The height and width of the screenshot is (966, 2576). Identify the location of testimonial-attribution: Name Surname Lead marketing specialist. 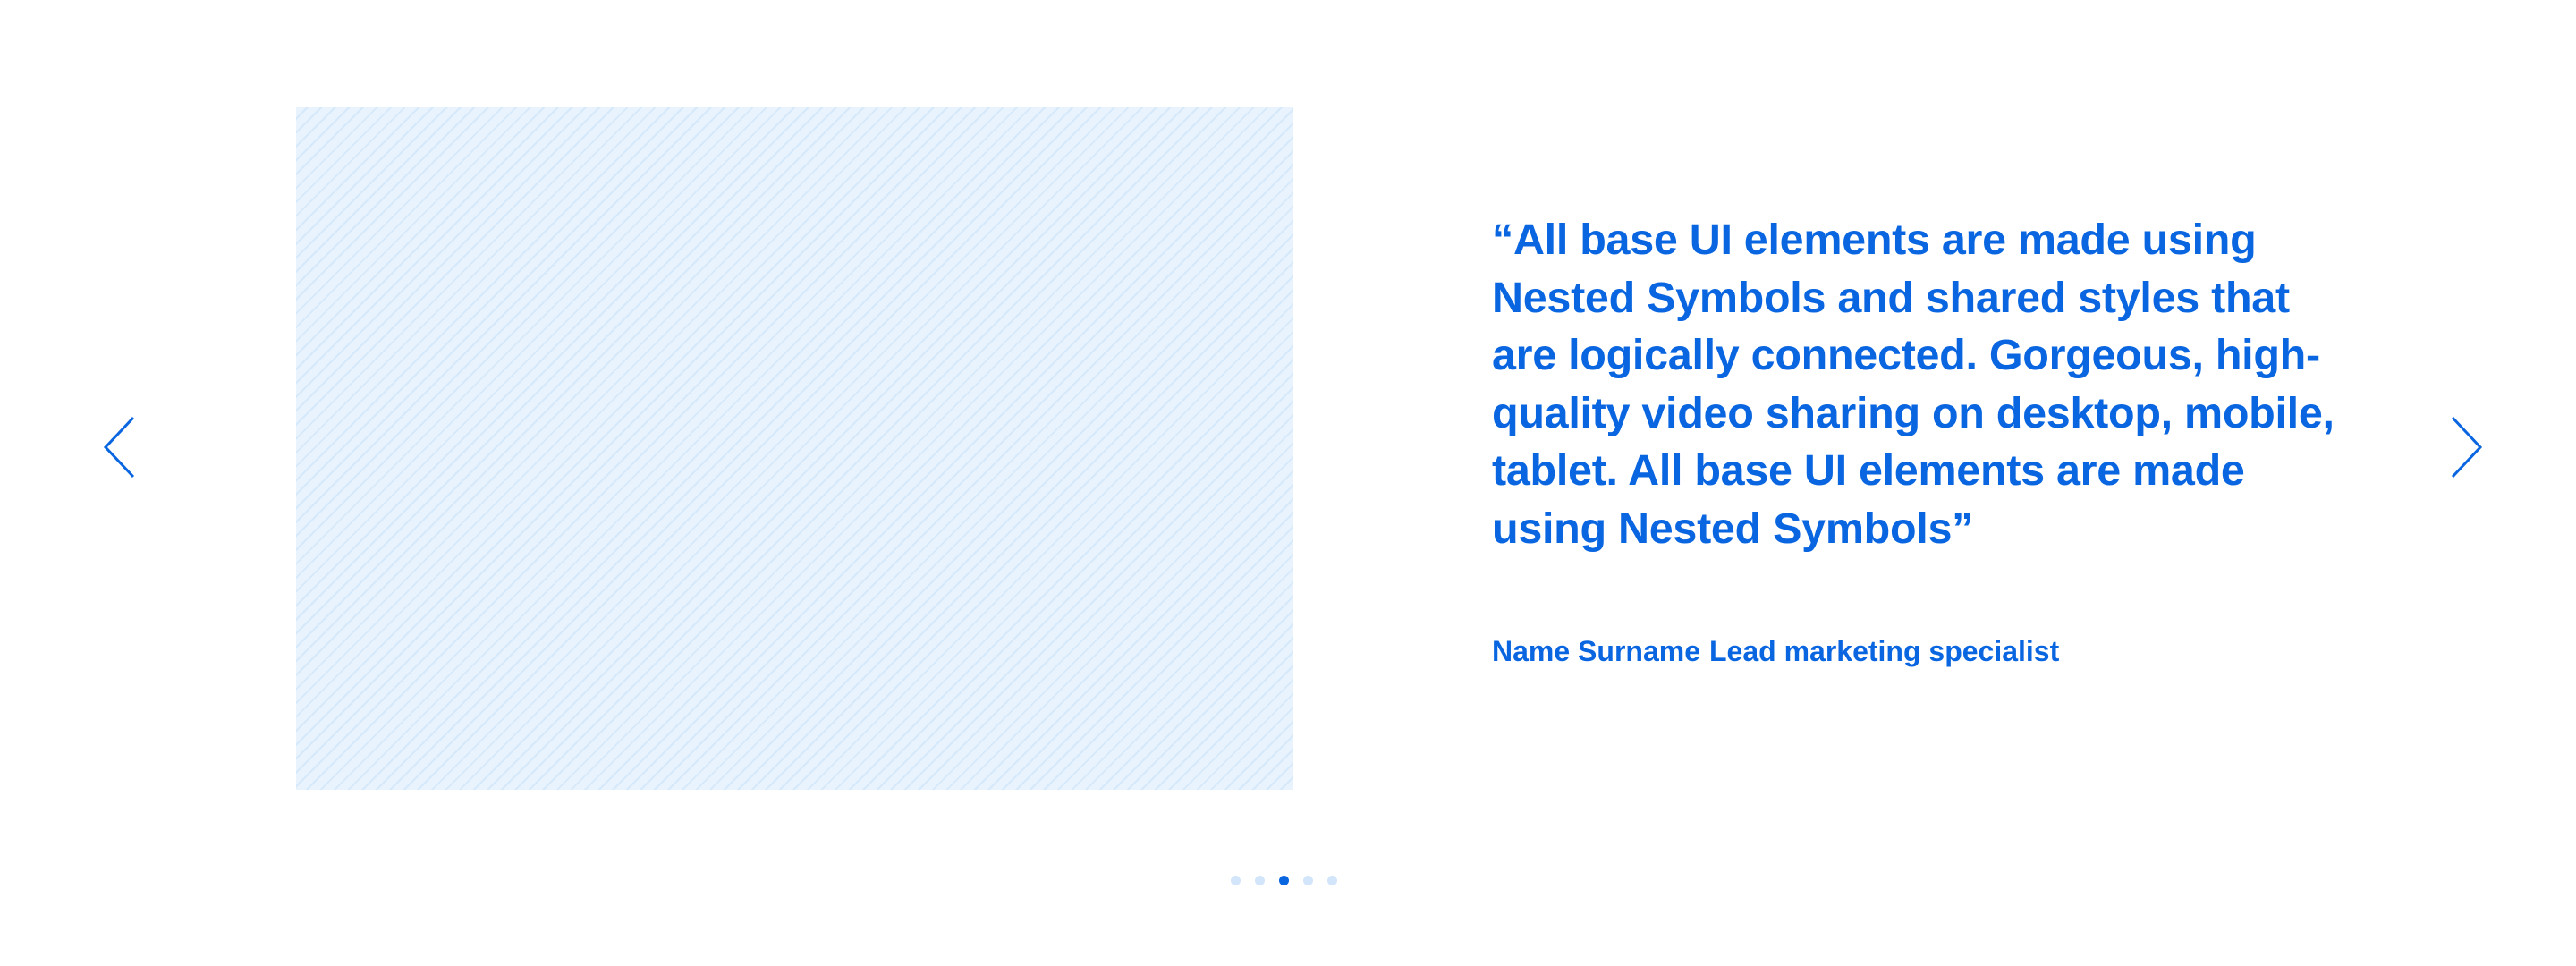
(1775, 651).